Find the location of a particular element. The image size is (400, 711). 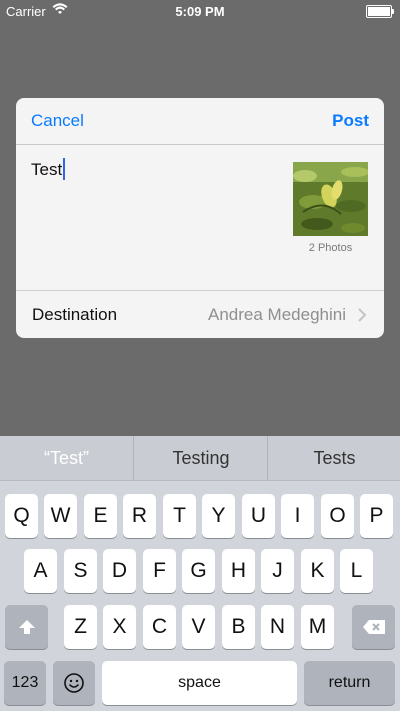

key-d: D is located at coordinates (119, 571).